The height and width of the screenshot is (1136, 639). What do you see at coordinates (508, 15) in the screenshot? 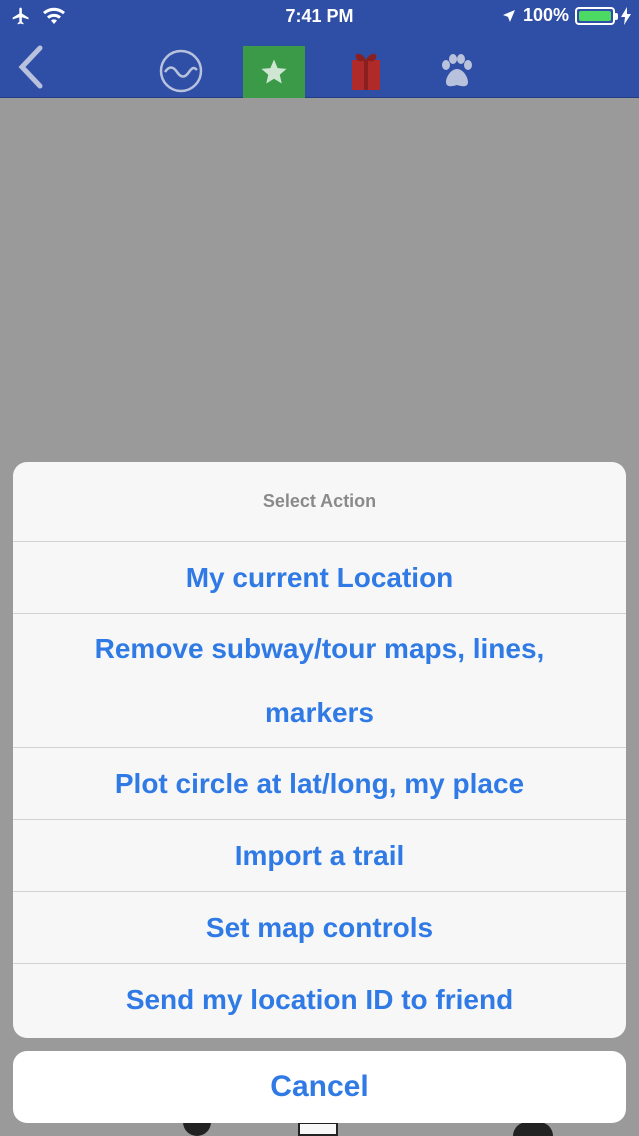
I see `location-arrow-icon` at bounding box center [508, 15].